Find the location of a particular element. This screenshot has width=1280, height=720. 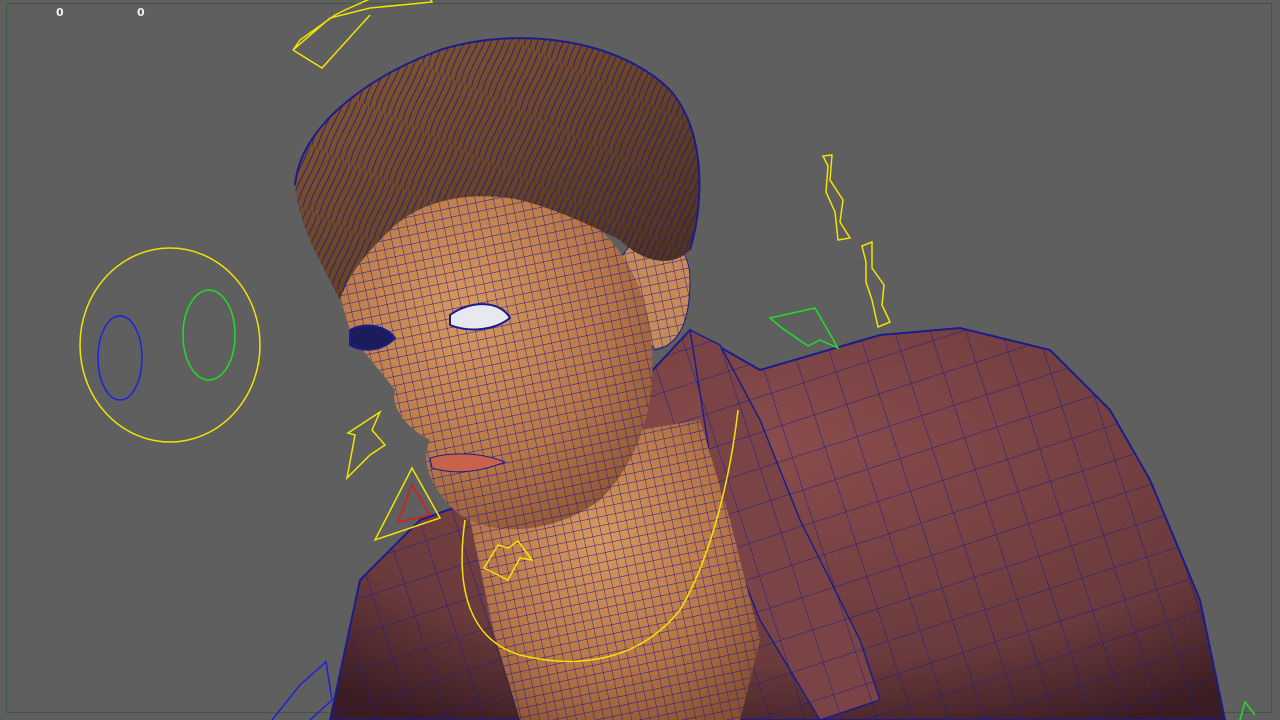

left-eye-control is located at coordinates (120, 358).